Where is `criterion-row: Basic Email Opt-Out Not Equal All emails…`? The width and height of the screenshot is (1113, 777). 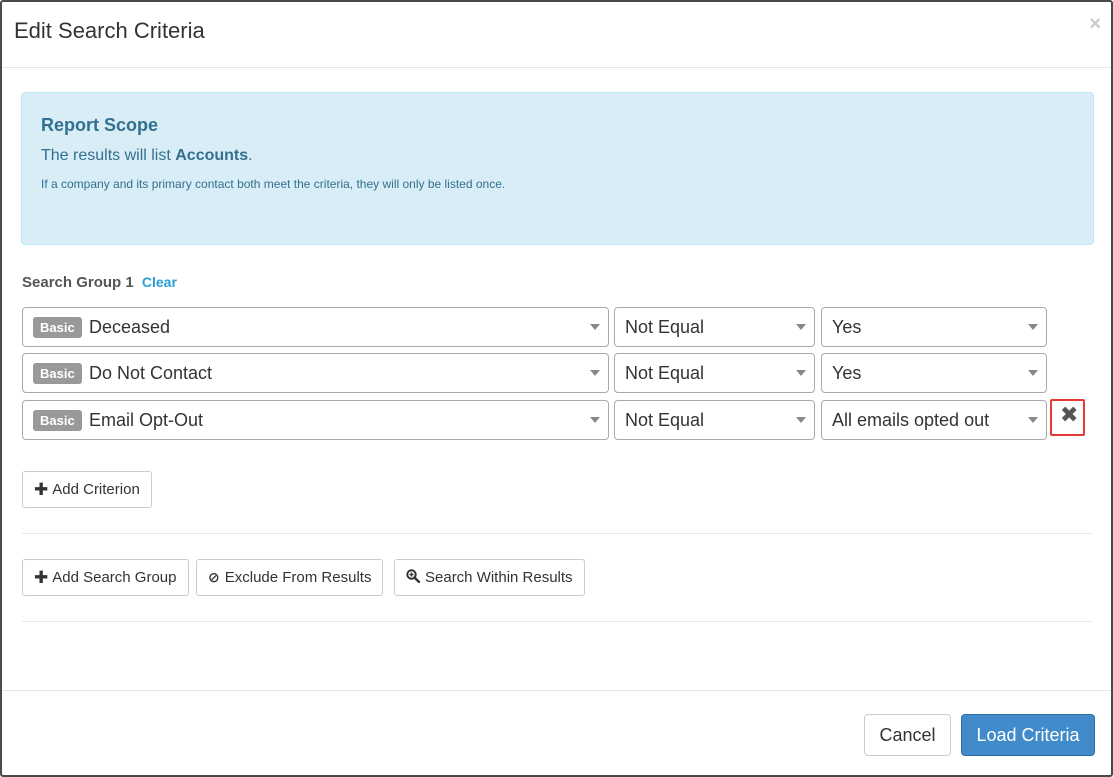 criterion-row: Basic Email Opt-Out Not Equal All emails… is located at coordinates (557, 419).